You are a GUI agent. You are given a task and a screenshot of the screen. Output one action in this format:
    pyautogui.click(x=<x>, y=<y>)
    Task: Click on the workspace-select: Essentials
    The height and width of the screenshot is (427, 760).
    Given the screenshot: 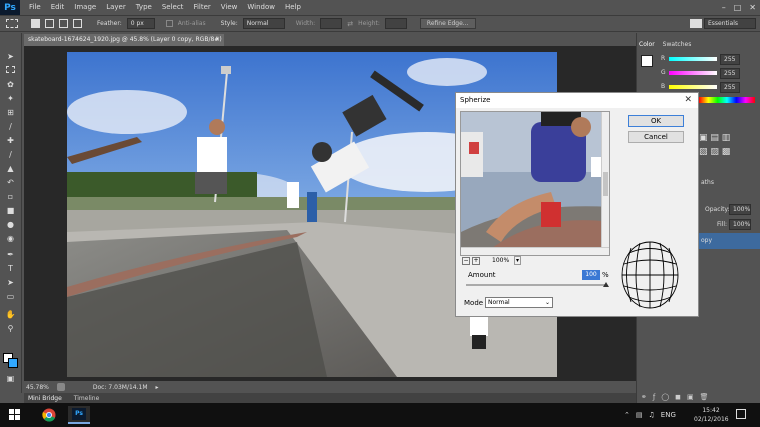 What is the action you would take?
    pyautogui.click(x=730, y=23)
    